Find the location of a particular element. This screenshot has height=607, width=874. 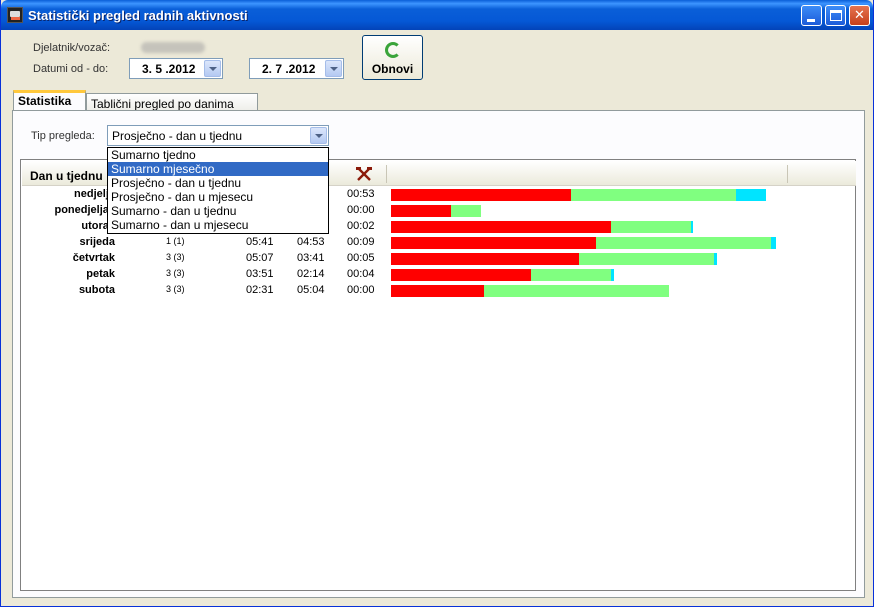

minimize-button is located at coordinates (811, 15).